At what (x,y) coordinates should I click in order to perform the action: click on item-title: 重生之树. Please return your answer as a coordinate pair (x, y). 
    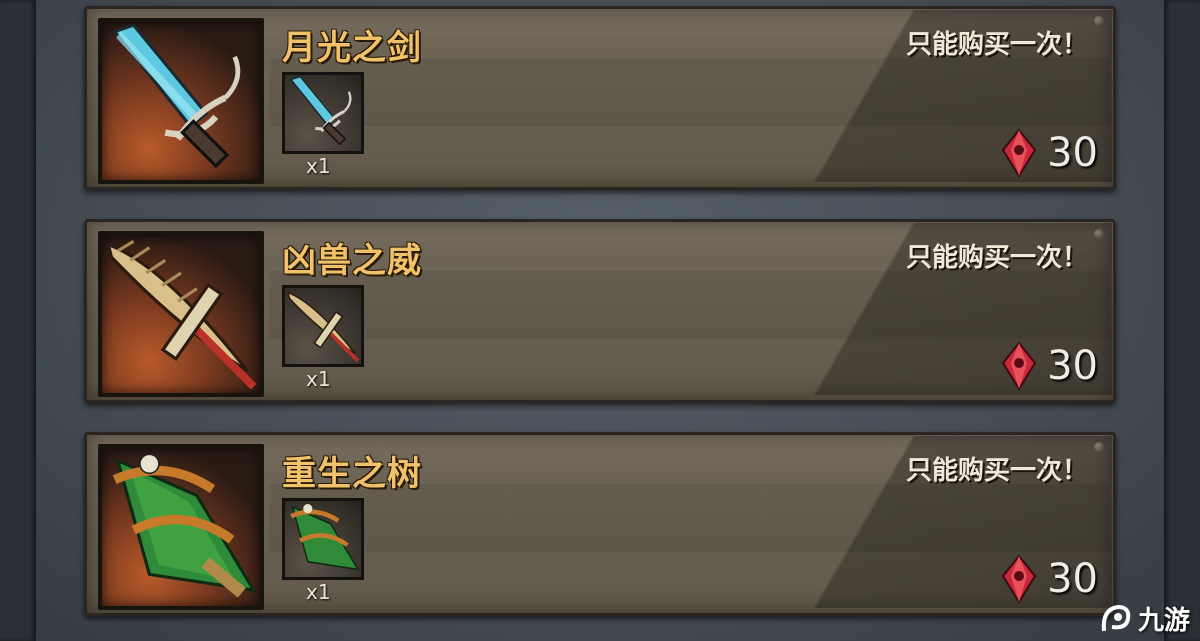
    Looking at the image, I should click on (352, 474).